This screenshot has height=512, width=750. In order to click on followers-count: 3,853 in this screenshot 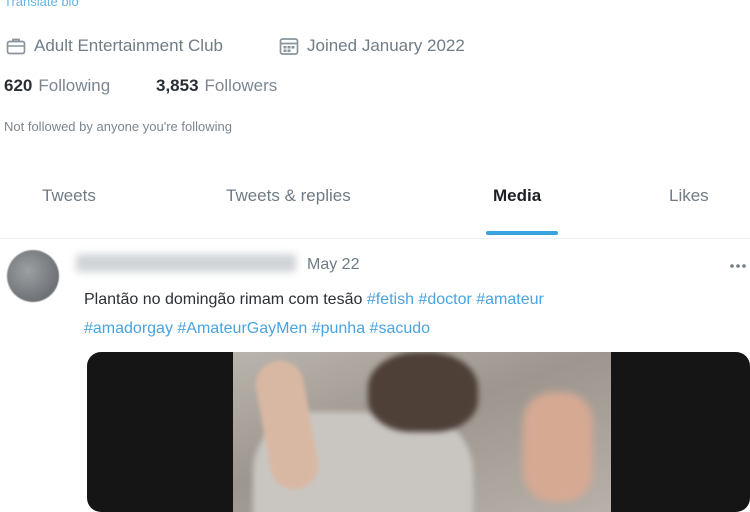, I will do `click(177, 85)`.